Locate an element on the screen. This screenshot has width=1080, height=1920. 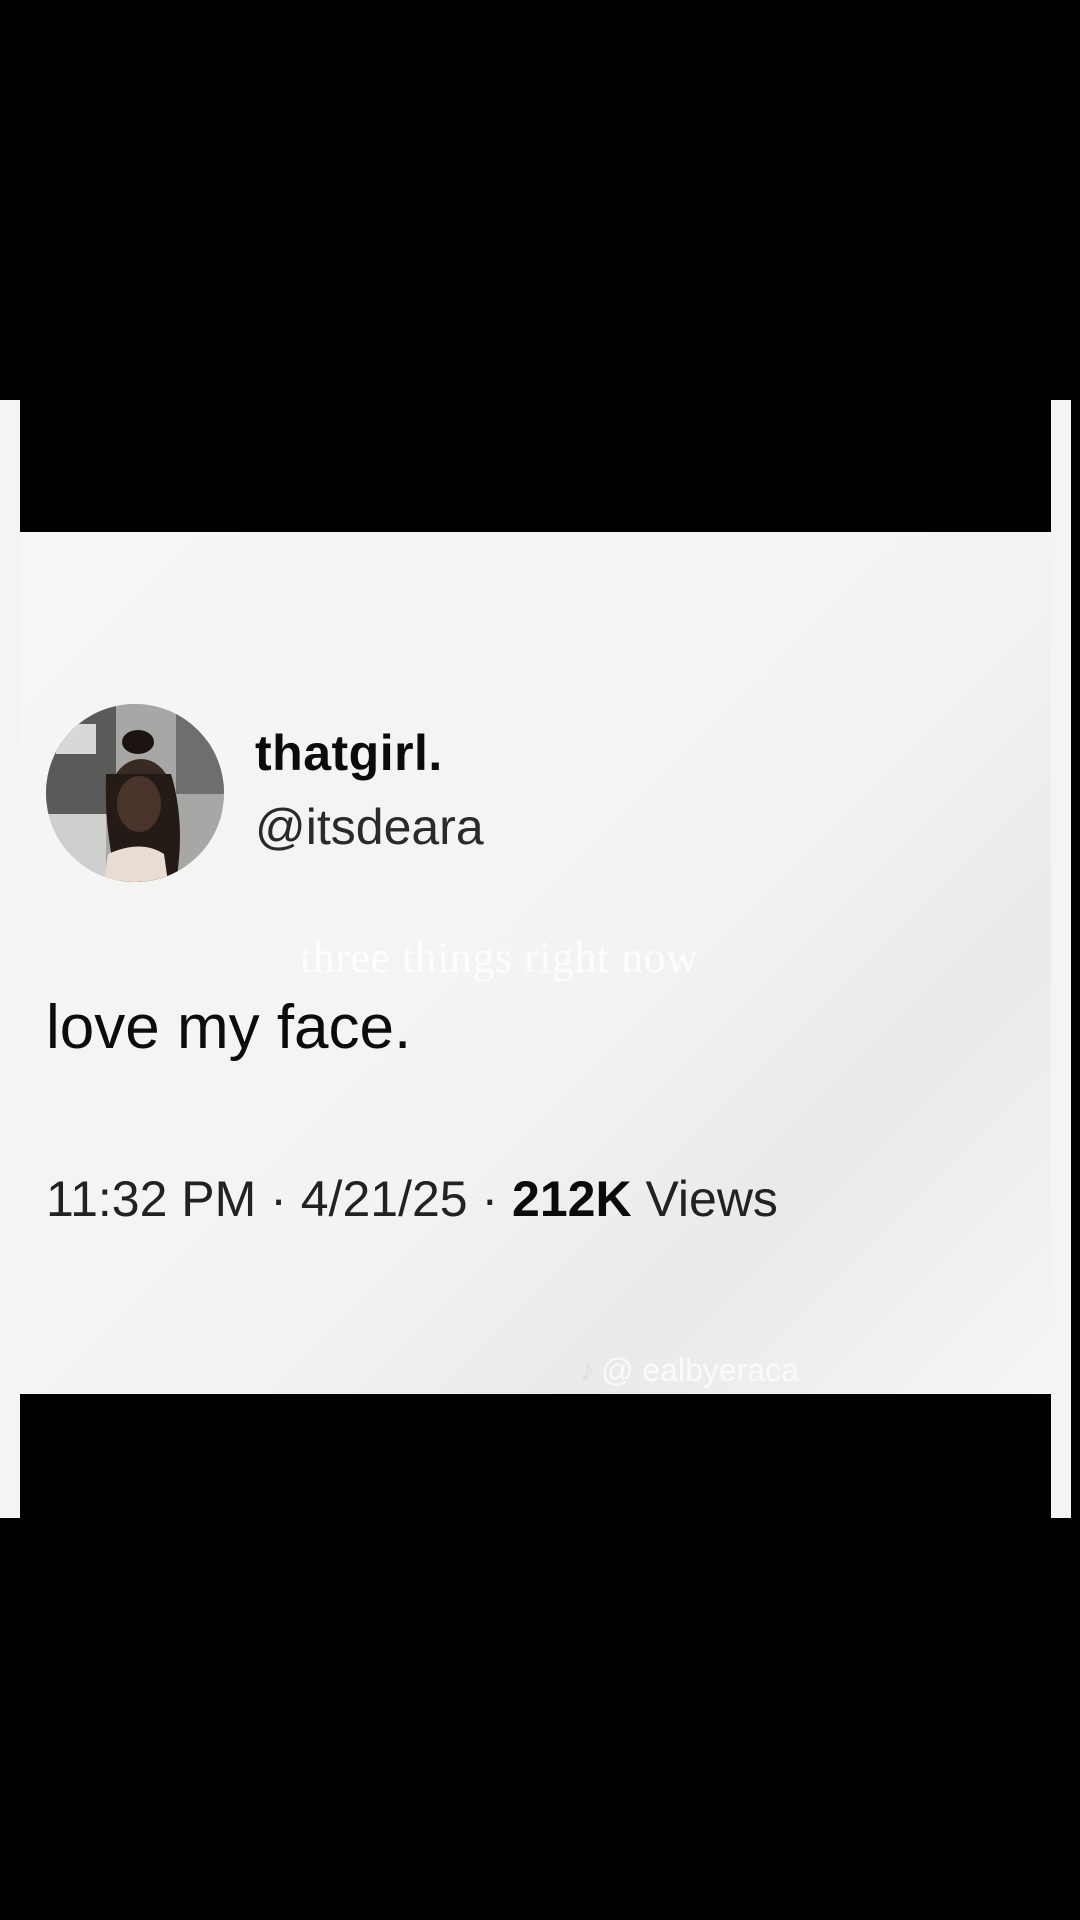
avatar is located at coordinates (135, 793).